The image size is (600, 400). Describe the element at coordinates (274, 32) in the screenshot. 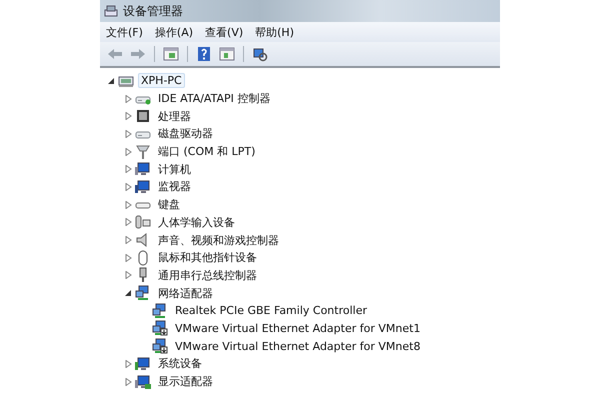

I see `menu-item: 帮助(H)` at that location.